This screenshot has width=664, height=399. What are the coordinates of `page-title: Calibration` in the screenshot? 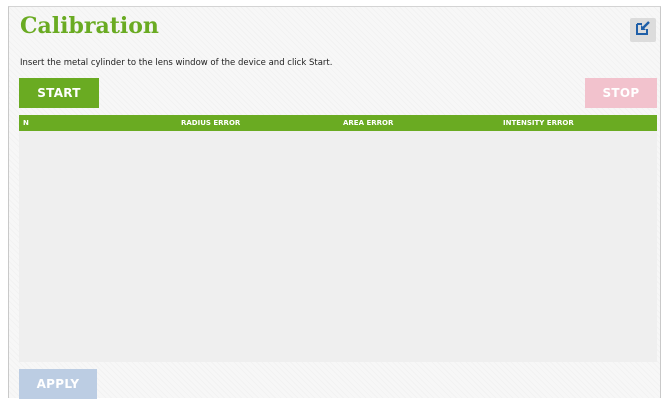 It's located at (89, 26).